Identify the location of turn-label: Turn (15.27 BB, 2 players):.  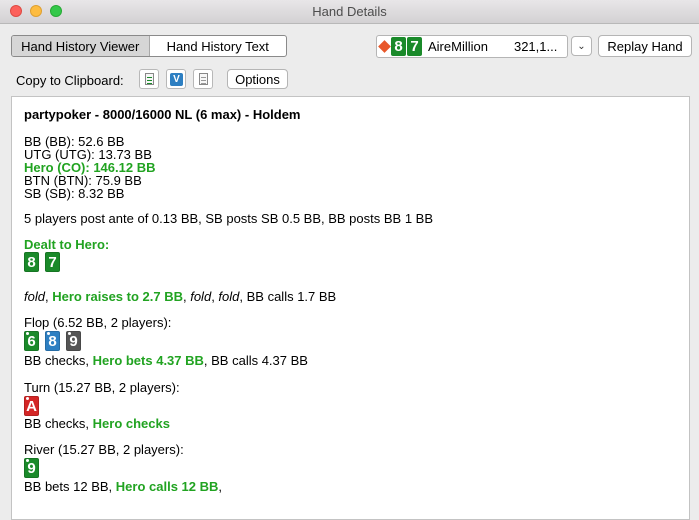
(102, 387).